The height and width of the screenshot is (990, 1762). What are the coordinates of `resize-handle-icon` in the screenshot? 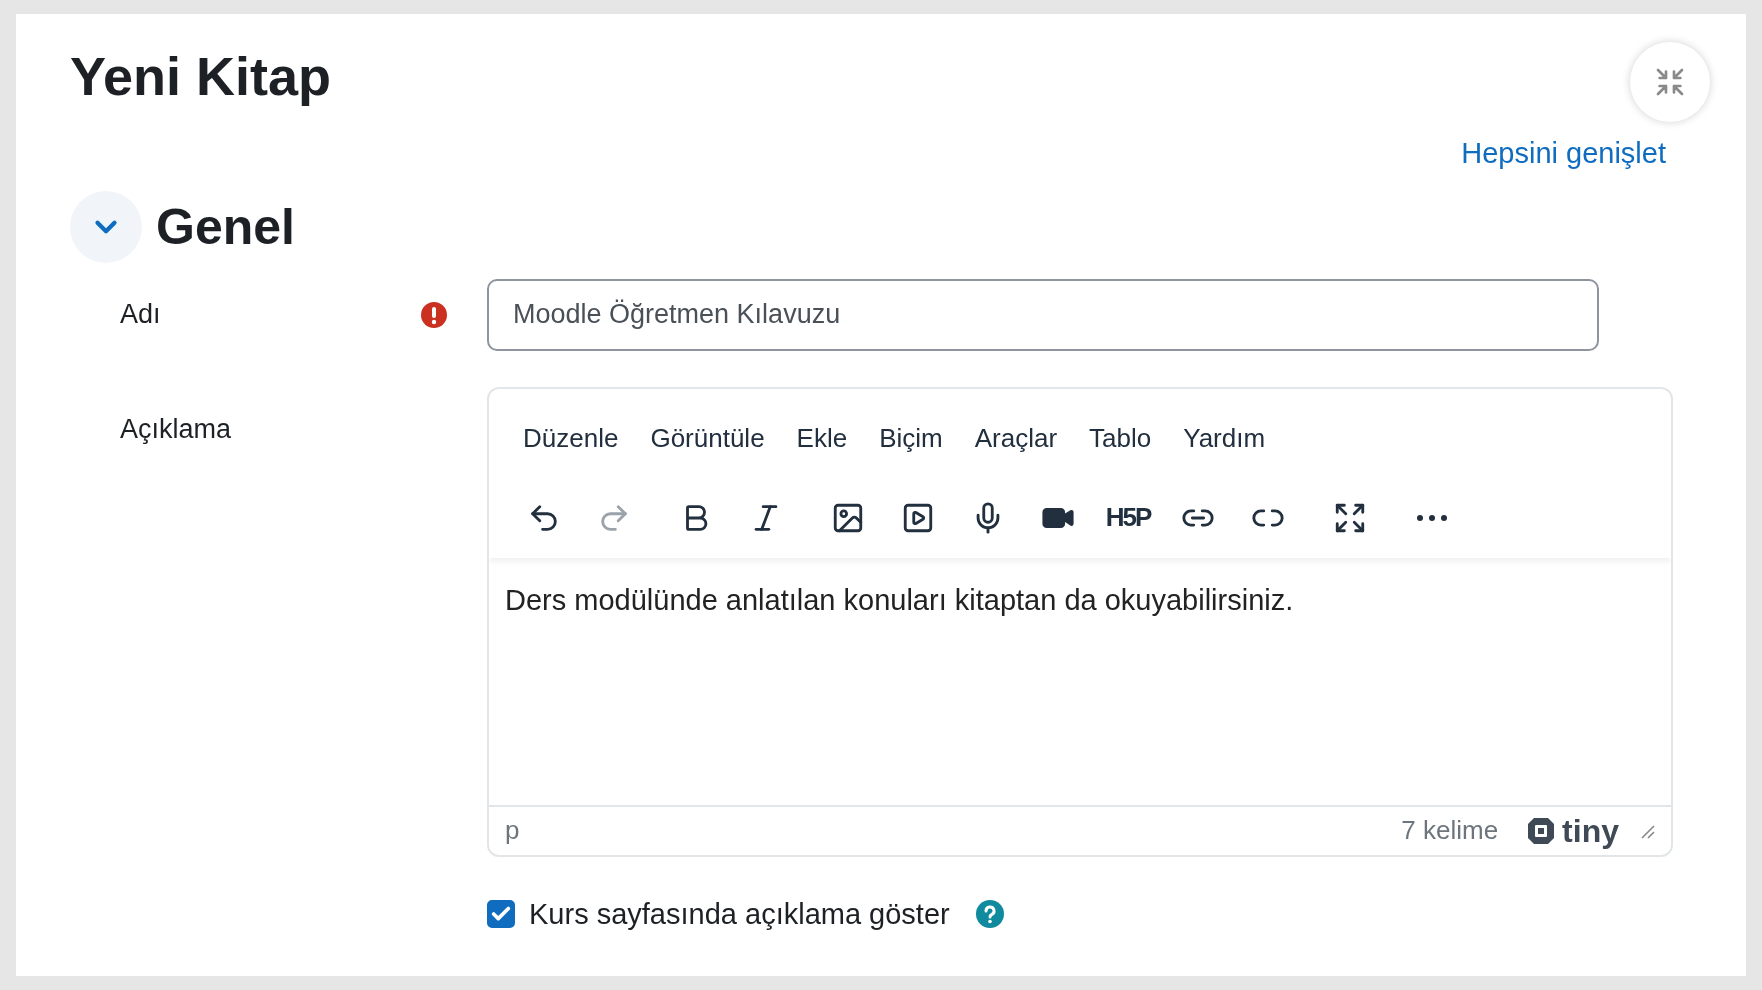 It's located at (1647, 830).